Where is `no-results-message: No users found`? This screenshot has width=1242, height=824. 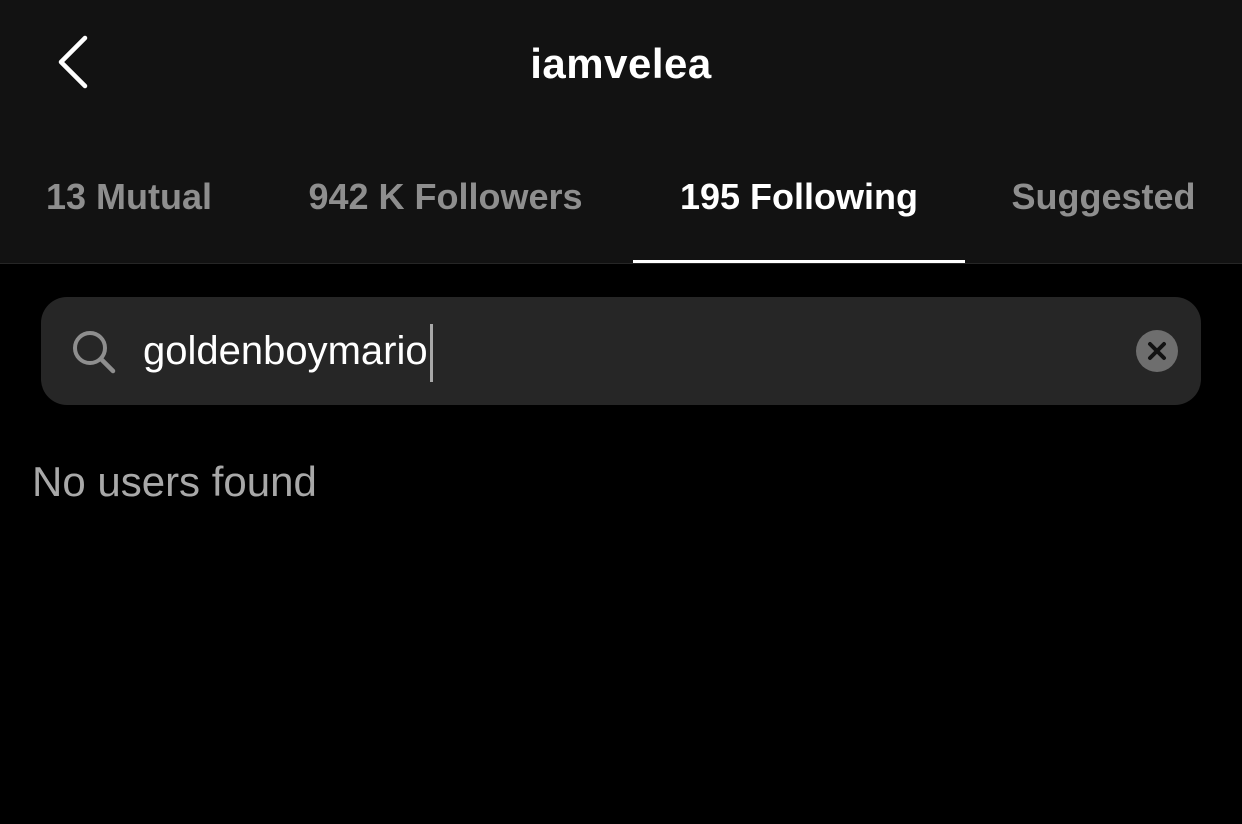 no-results-message: No users found is located at coordinates (174, 481).